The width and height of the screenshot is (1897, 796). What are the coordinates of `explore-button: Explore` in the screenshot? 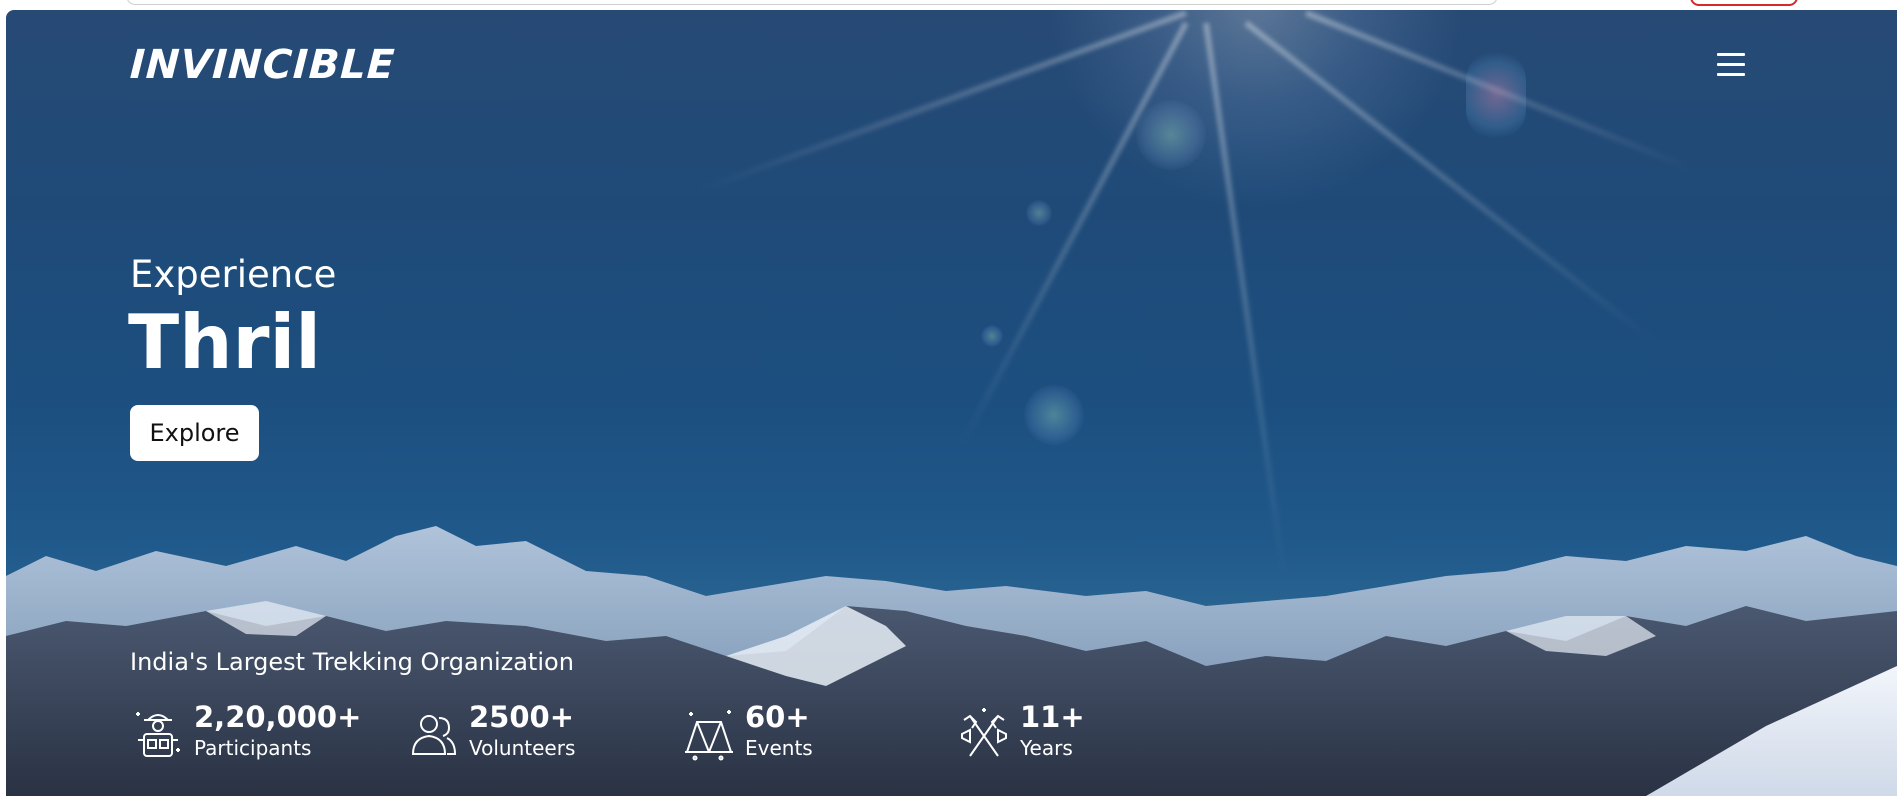 It's located at (194, 433).